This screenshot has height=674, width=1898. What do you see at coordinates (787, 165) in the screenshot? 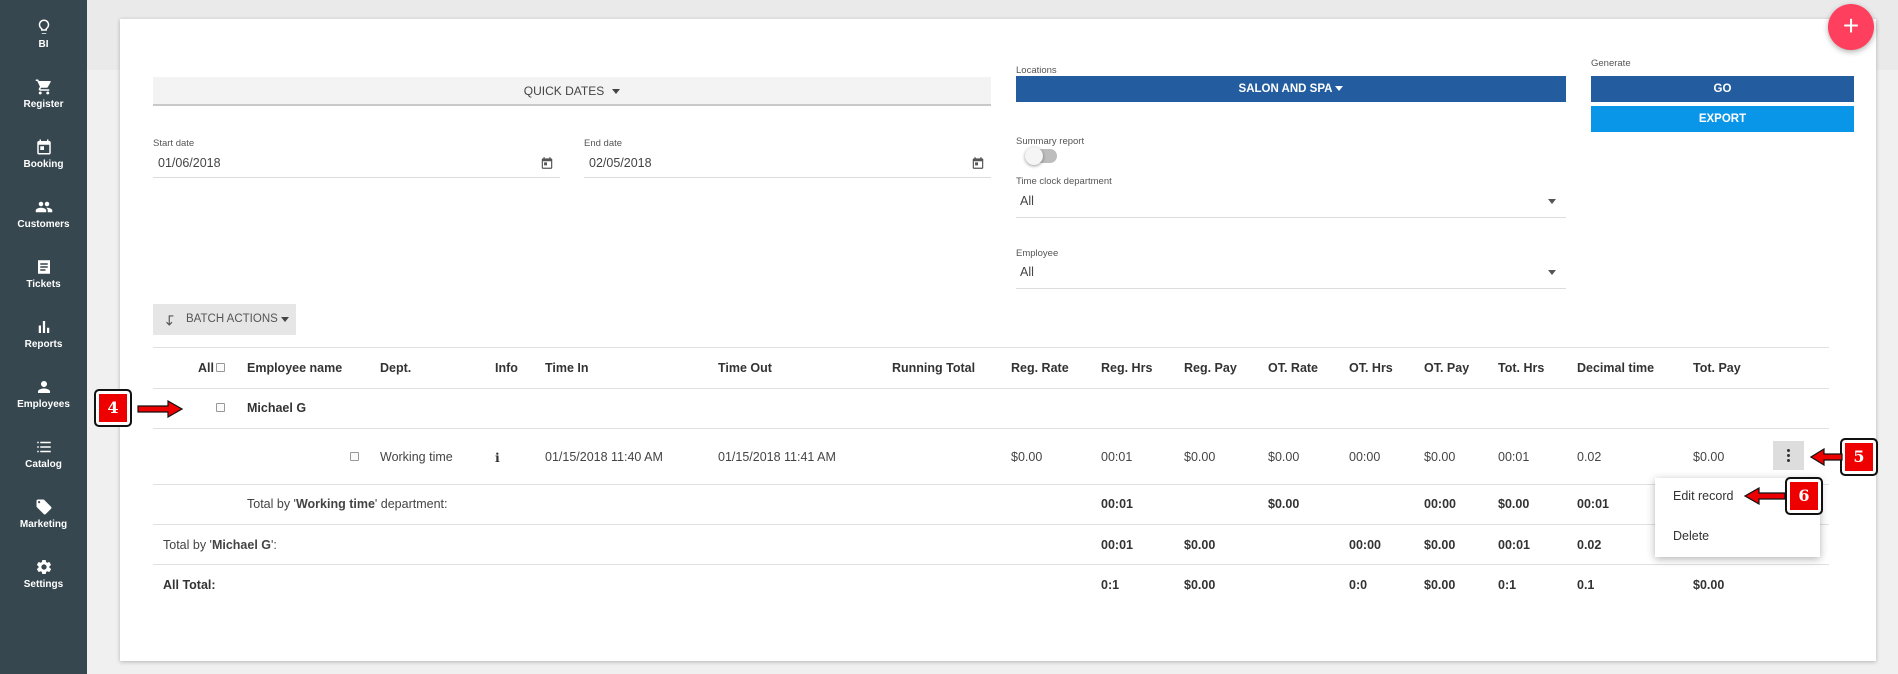
I see `end-date-field: 02/05/2018` at bounding box center [787, 165].